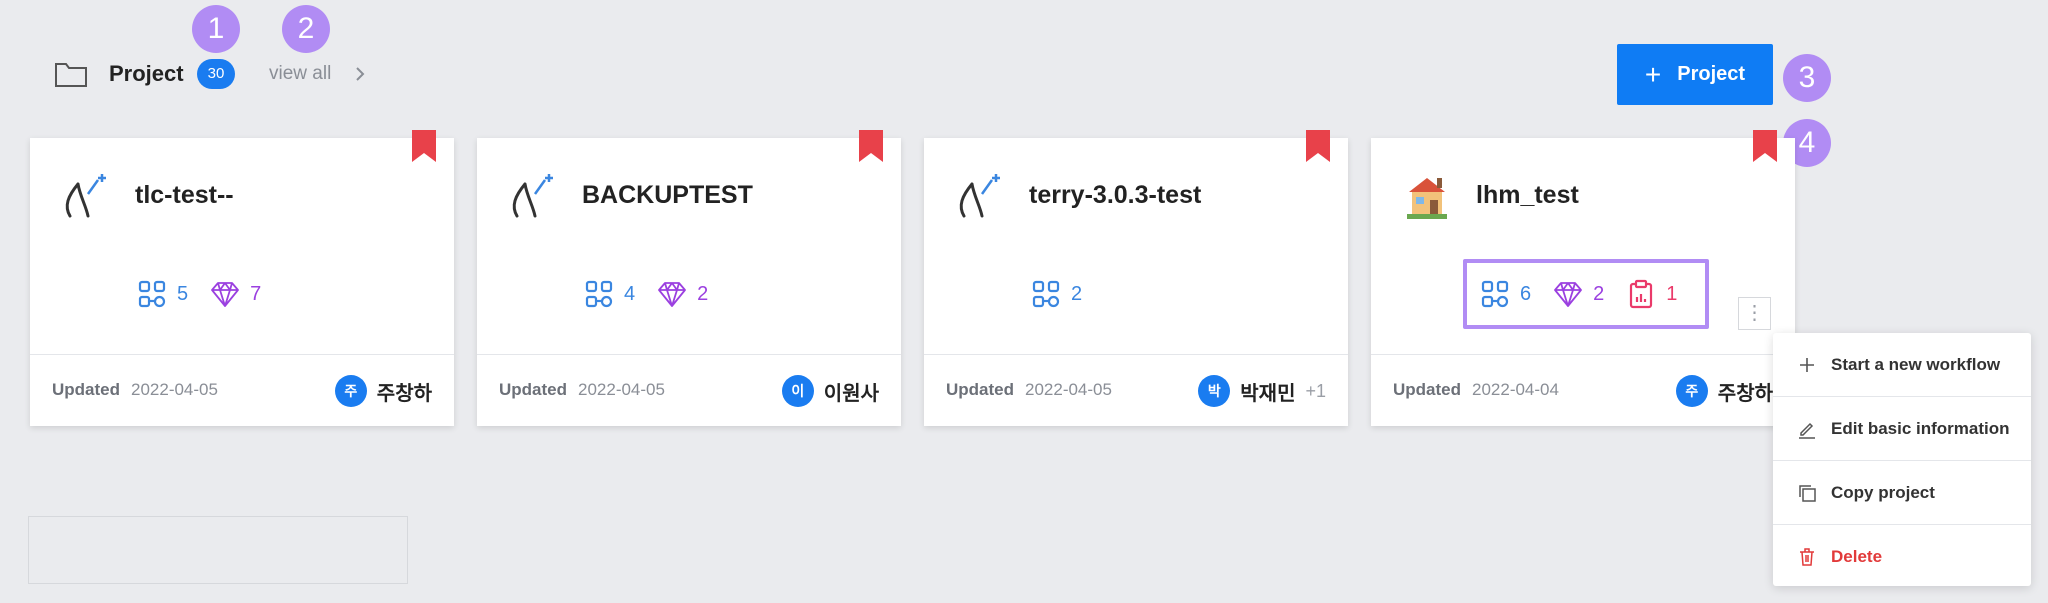 The width and height of the screenshot is (2048, 603). Describe the element at coordinates (1902, 556) in the screenshot. I see `menu-item-delete: Delete` at that location.